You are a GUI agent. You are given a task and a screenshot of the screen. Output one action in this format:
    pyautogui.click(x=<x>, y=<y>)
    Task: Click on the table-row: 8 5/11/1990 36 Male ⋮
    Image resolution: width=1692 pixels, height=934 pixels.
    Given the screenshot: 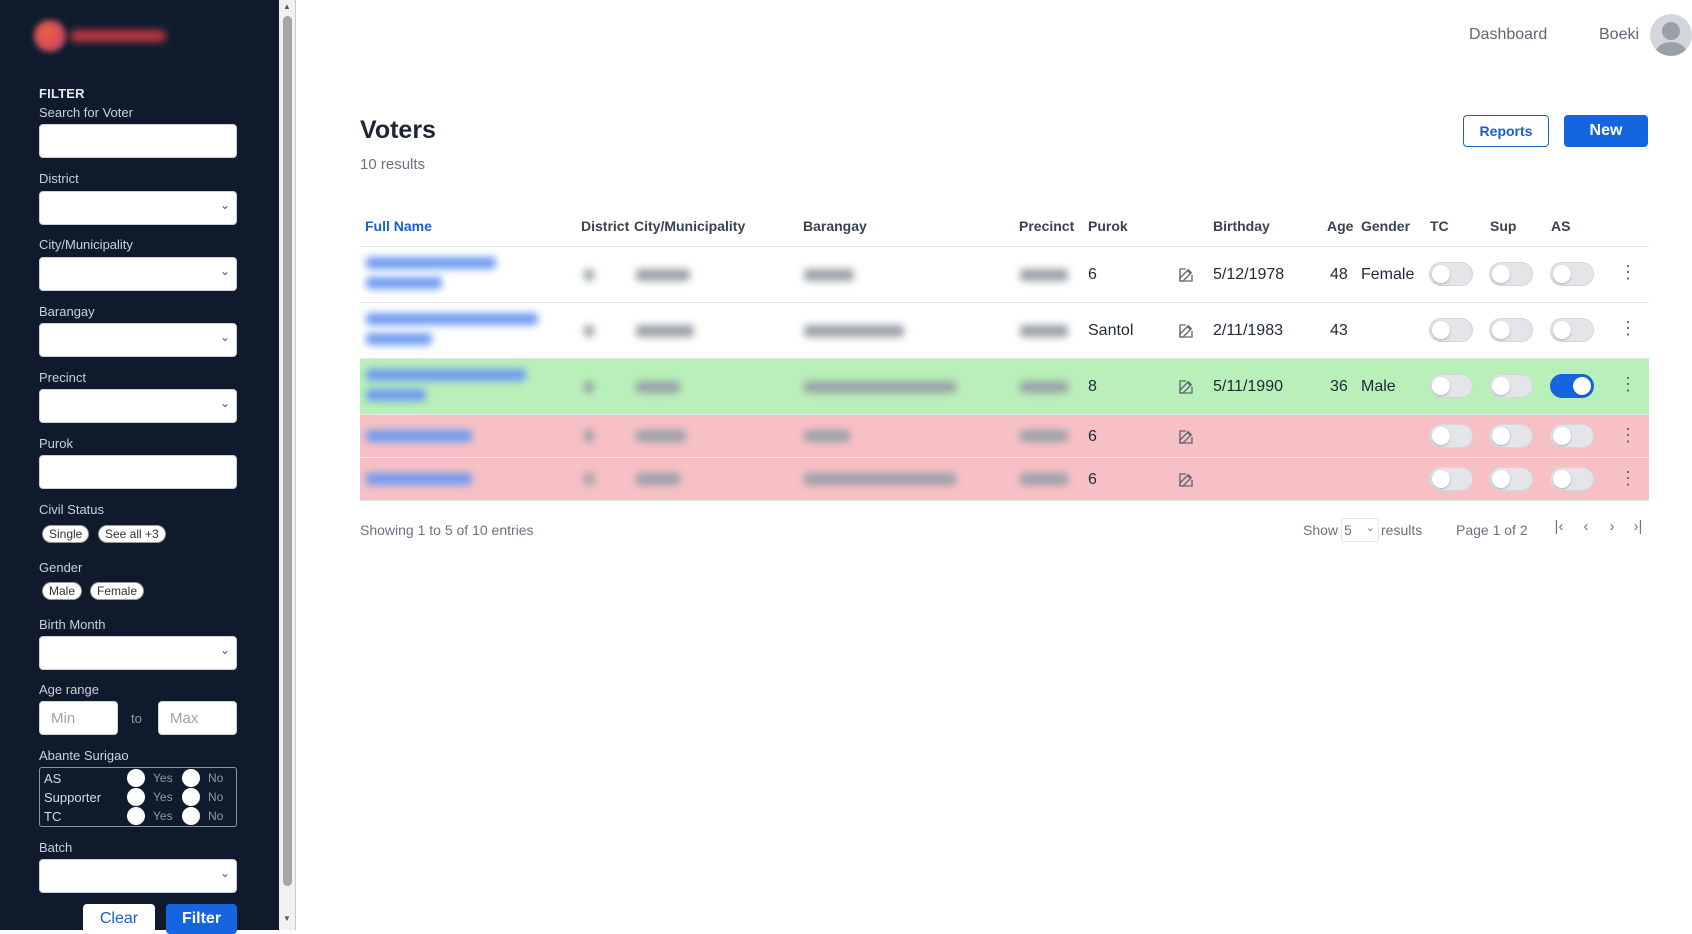 What is the action you would take?
    pyautogui.click(x=1004, y=387)
    